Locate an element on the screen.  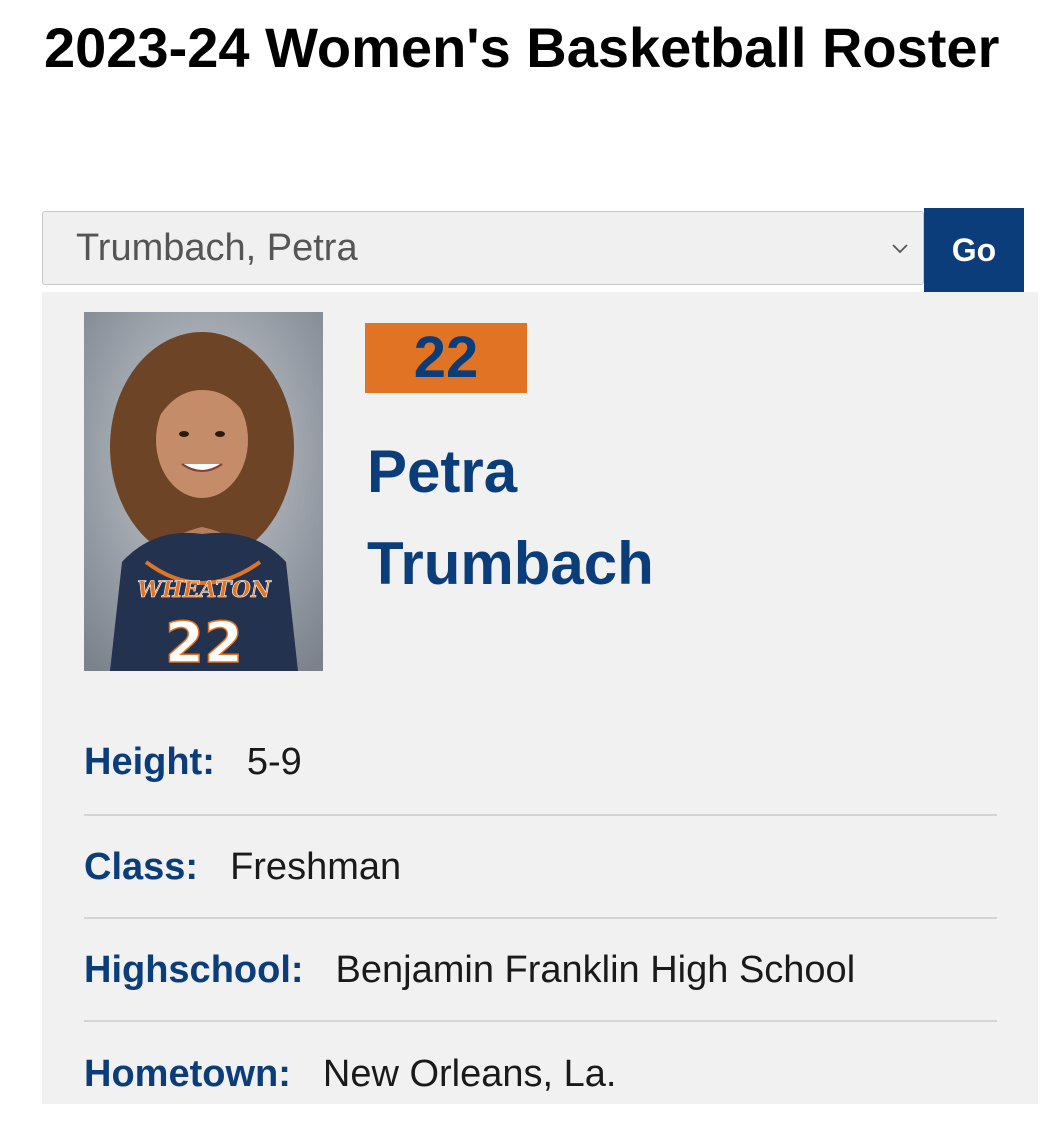
height-label: Height: is located at coordinates (149, 761).